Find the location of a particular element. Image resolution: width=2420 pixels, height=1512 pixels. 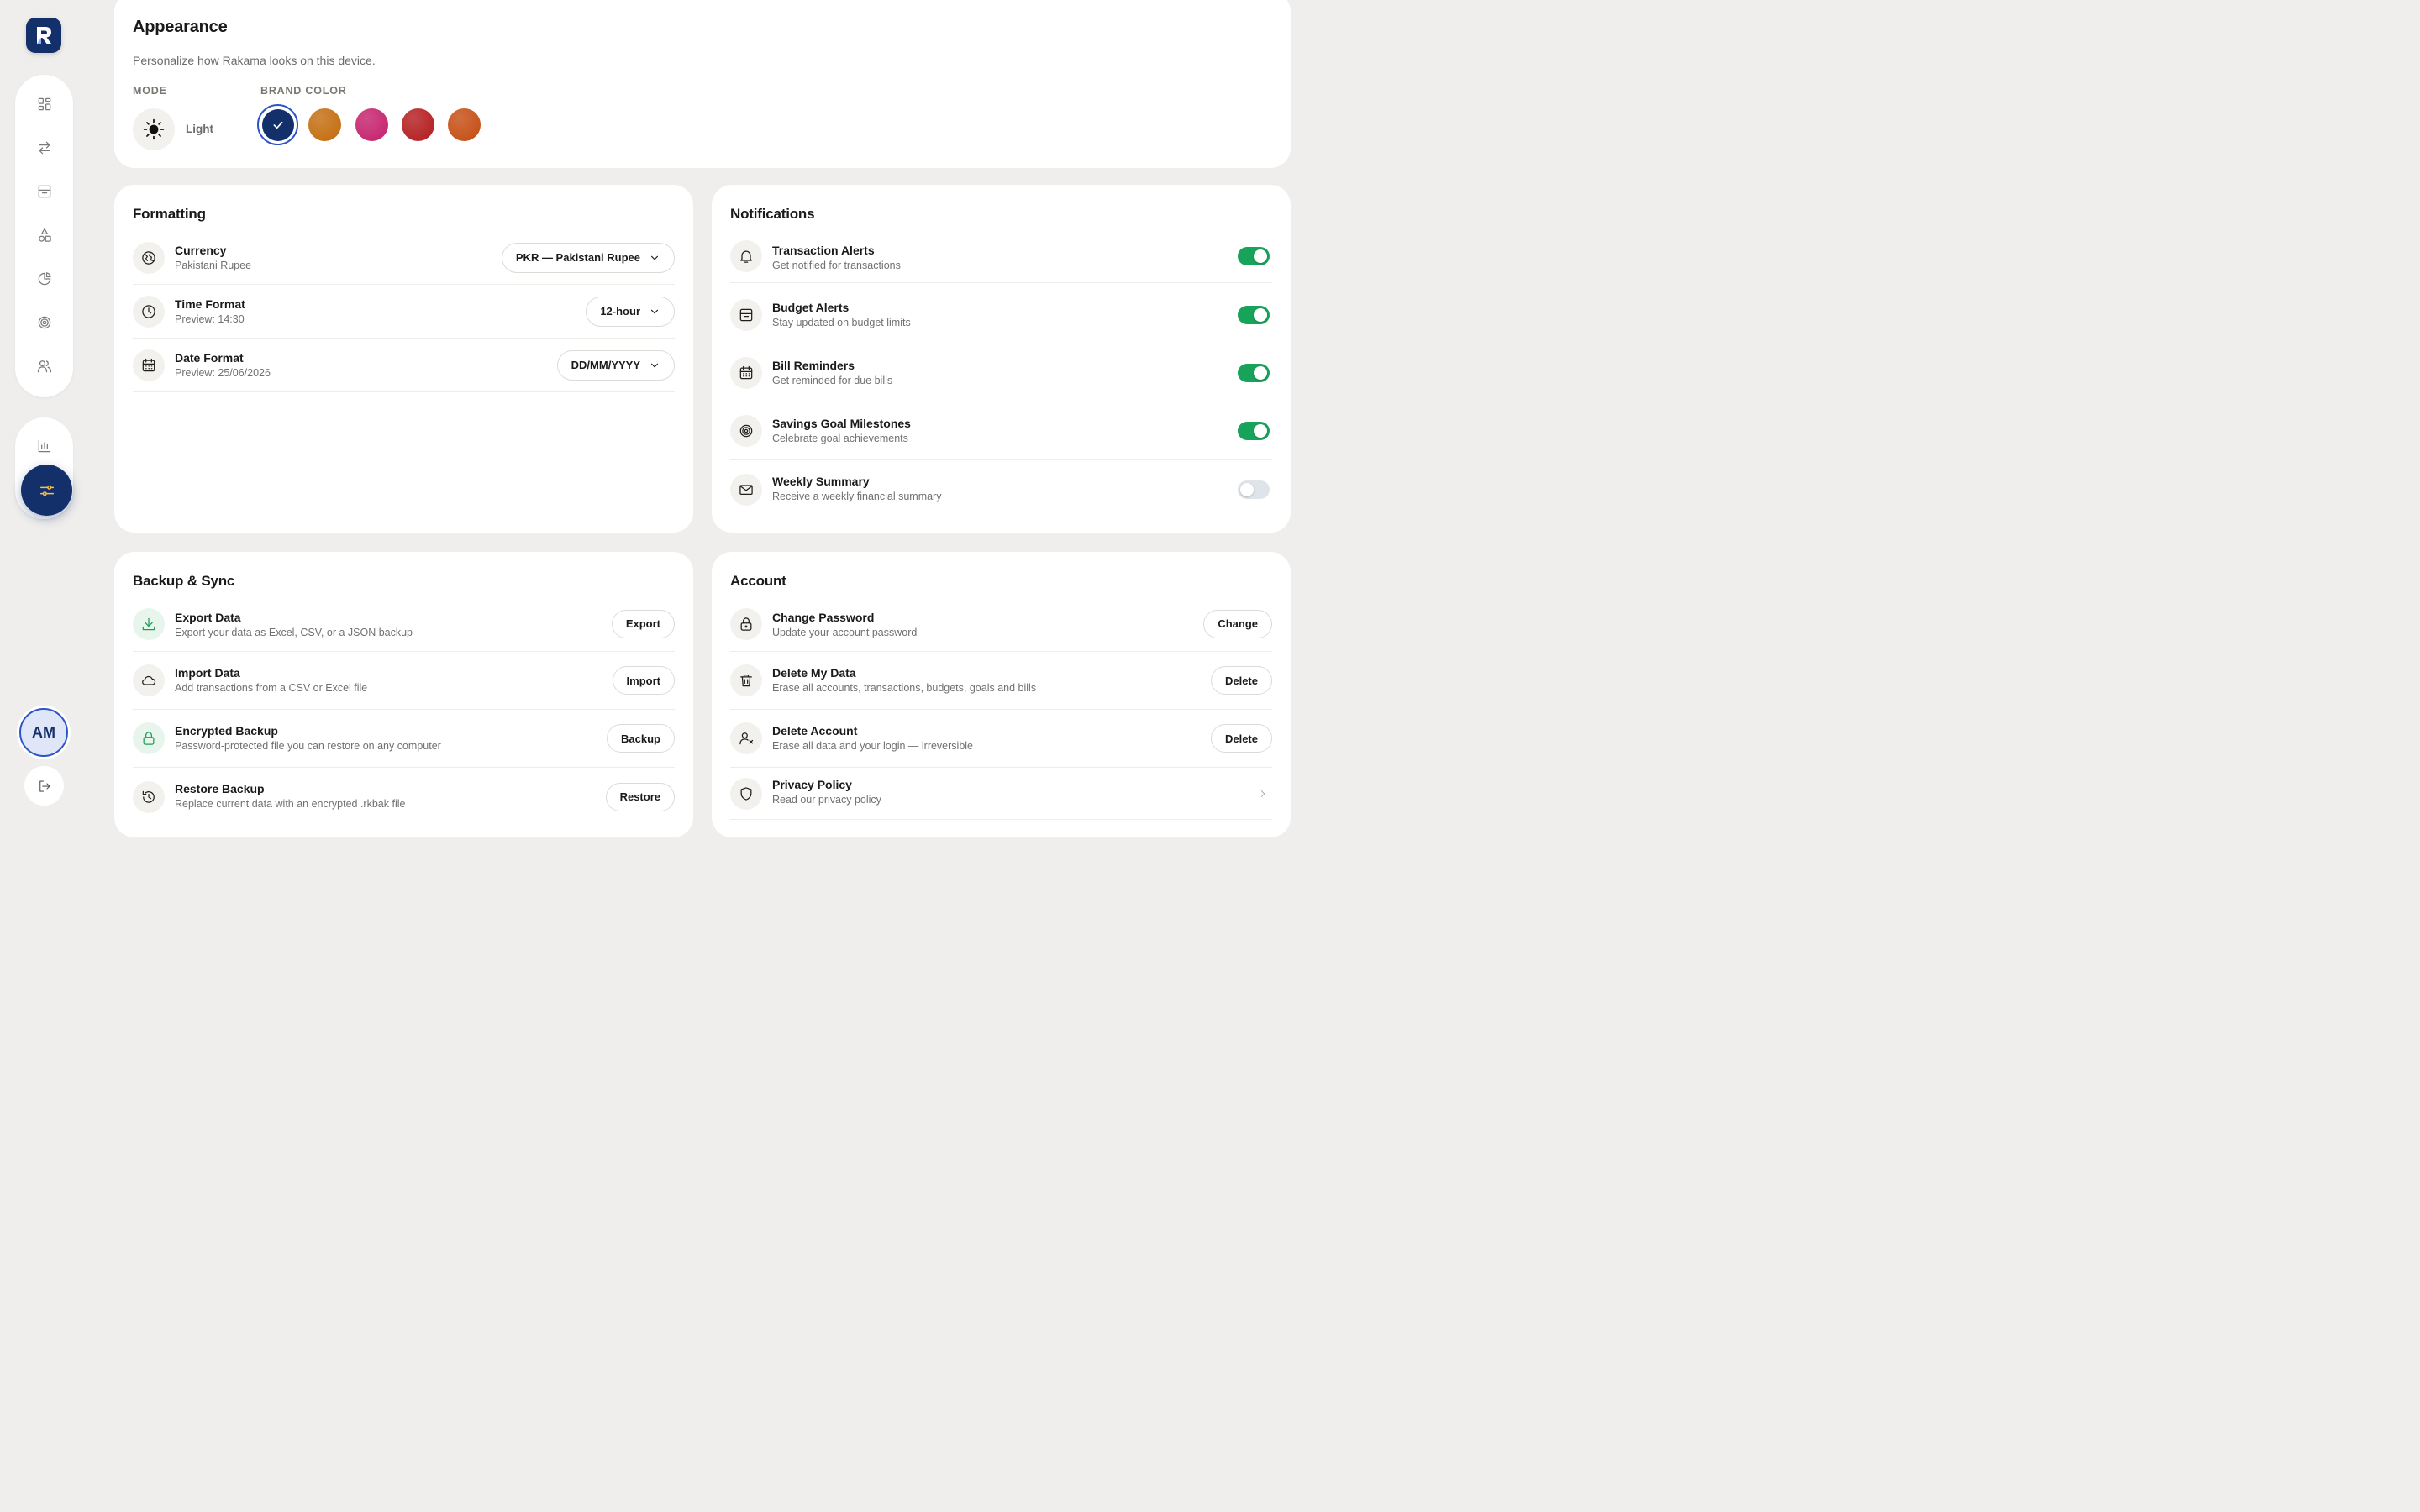

analytics-bar-icon is located at coordinates (44, 446).